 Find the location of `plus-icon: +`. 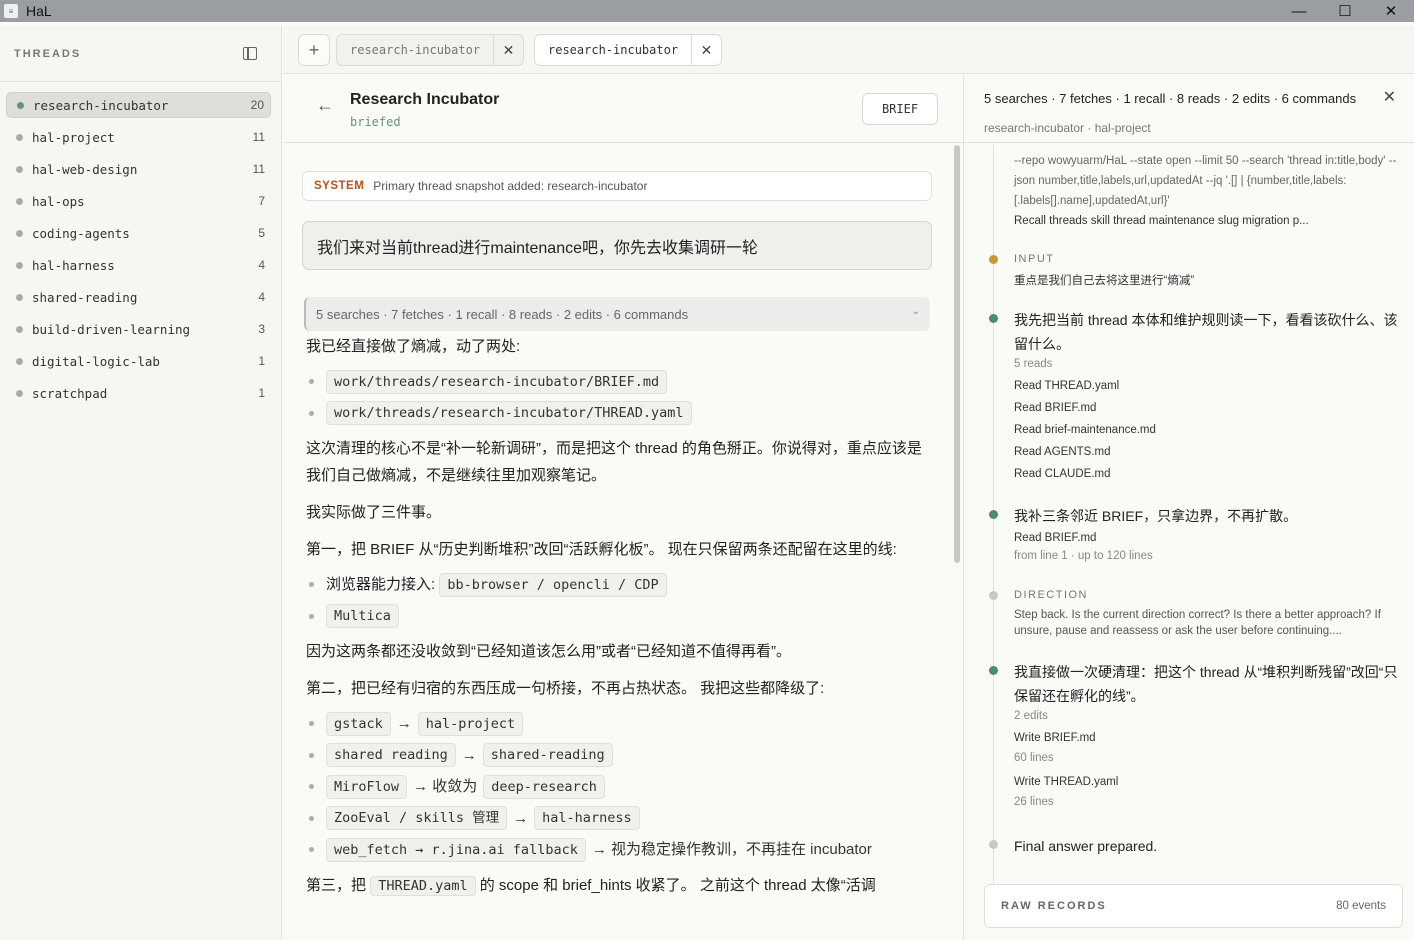

plus-icon: + is located at coordinates (314, 49).